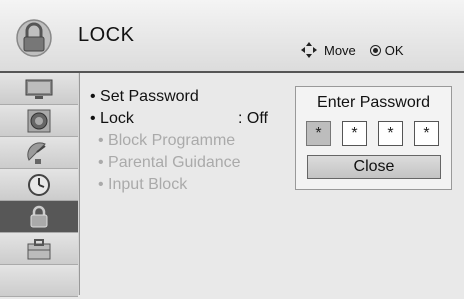 This screenshot has height=299, width=464. Describe the element at coordinates (340, 50) in the screenshot. I see `move-hint-label: Move` at that location.